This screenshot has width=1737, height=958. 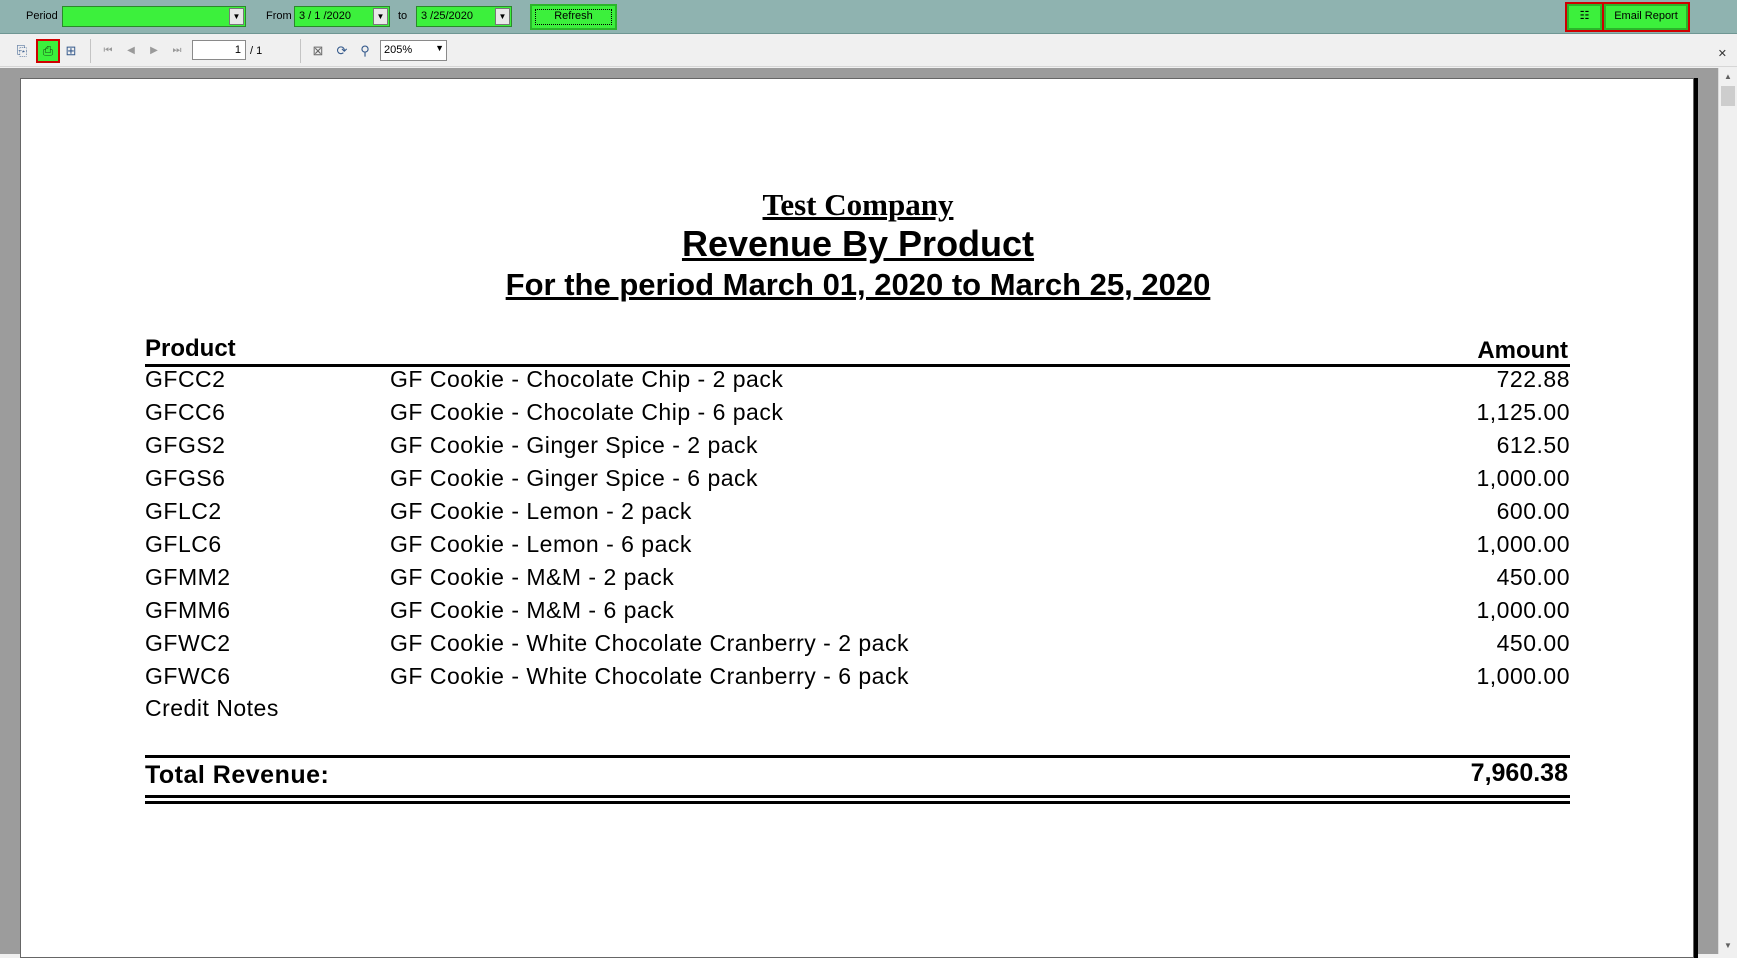 I want to click on to-label: to, so click(x=403, y=16).